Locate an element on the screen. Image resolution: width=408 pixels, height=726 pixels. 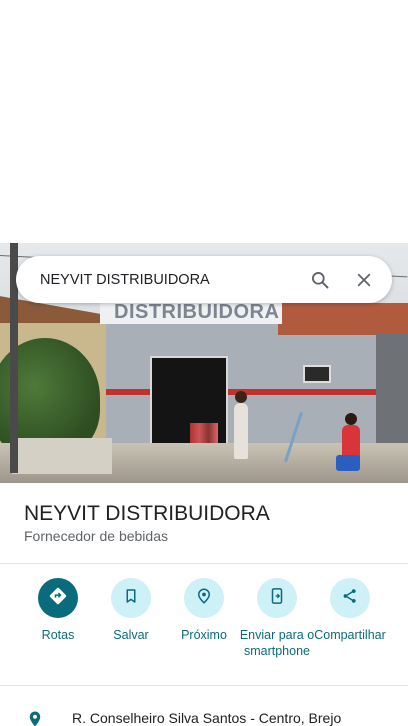
search-icon is located at coordinates (320, 280).